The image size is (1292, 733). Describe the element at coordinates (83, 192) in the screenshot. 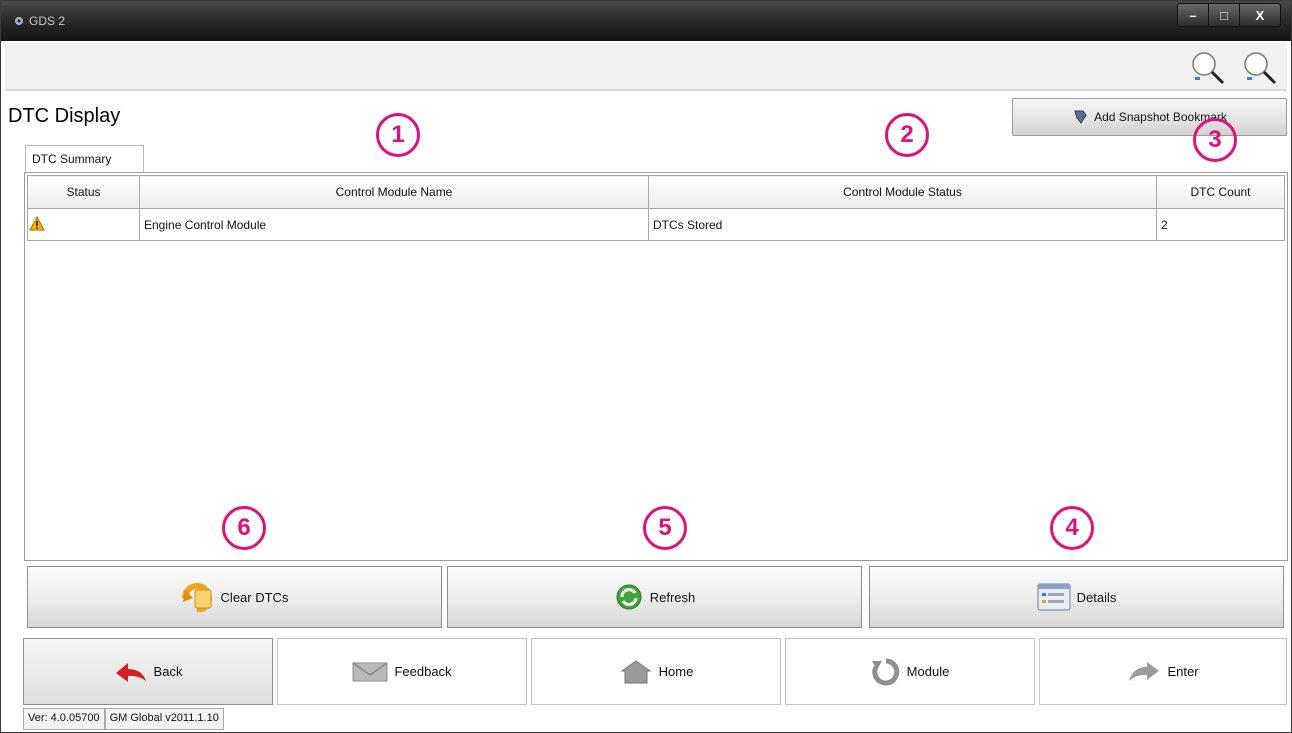

I see `column-header-status: Status` at that location.